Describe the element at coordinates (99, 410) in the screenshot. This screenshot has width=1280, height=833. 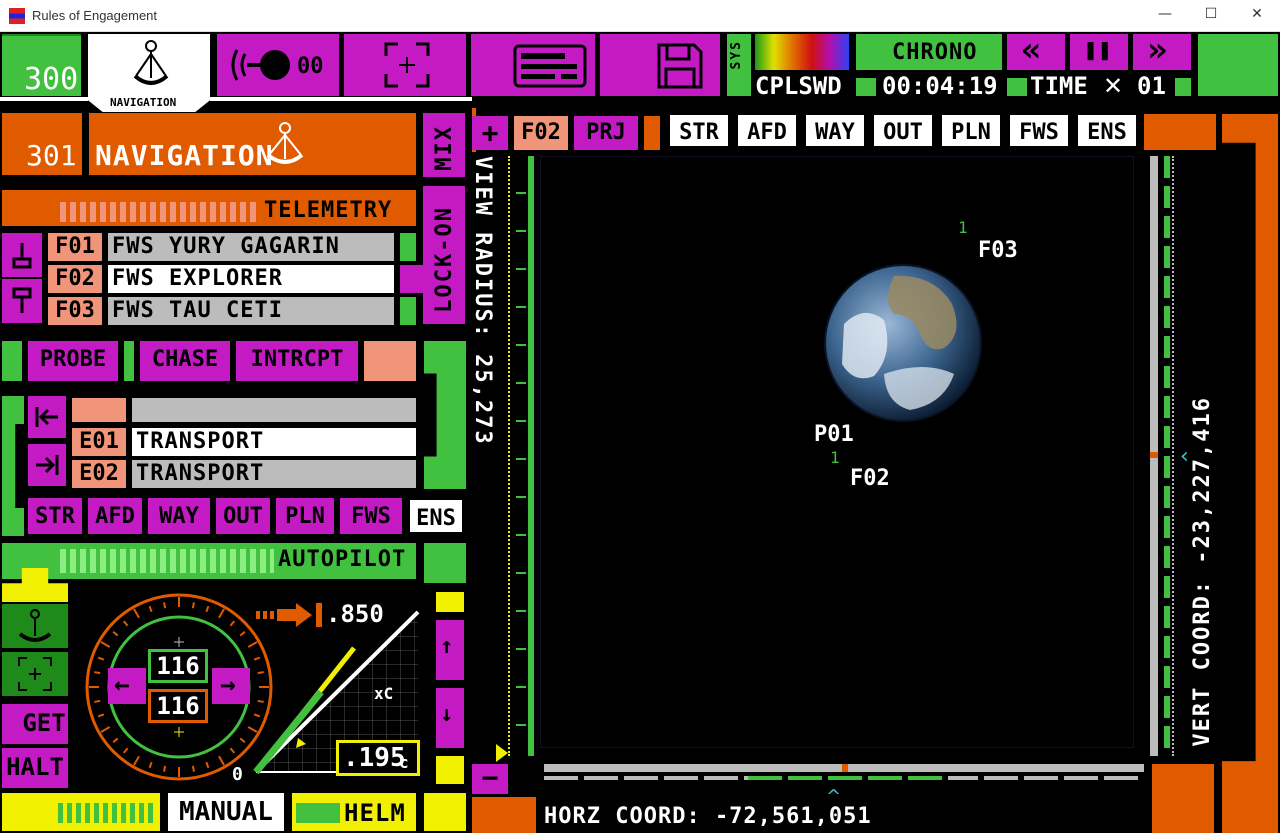
I see `enemy-header-code` at that location.